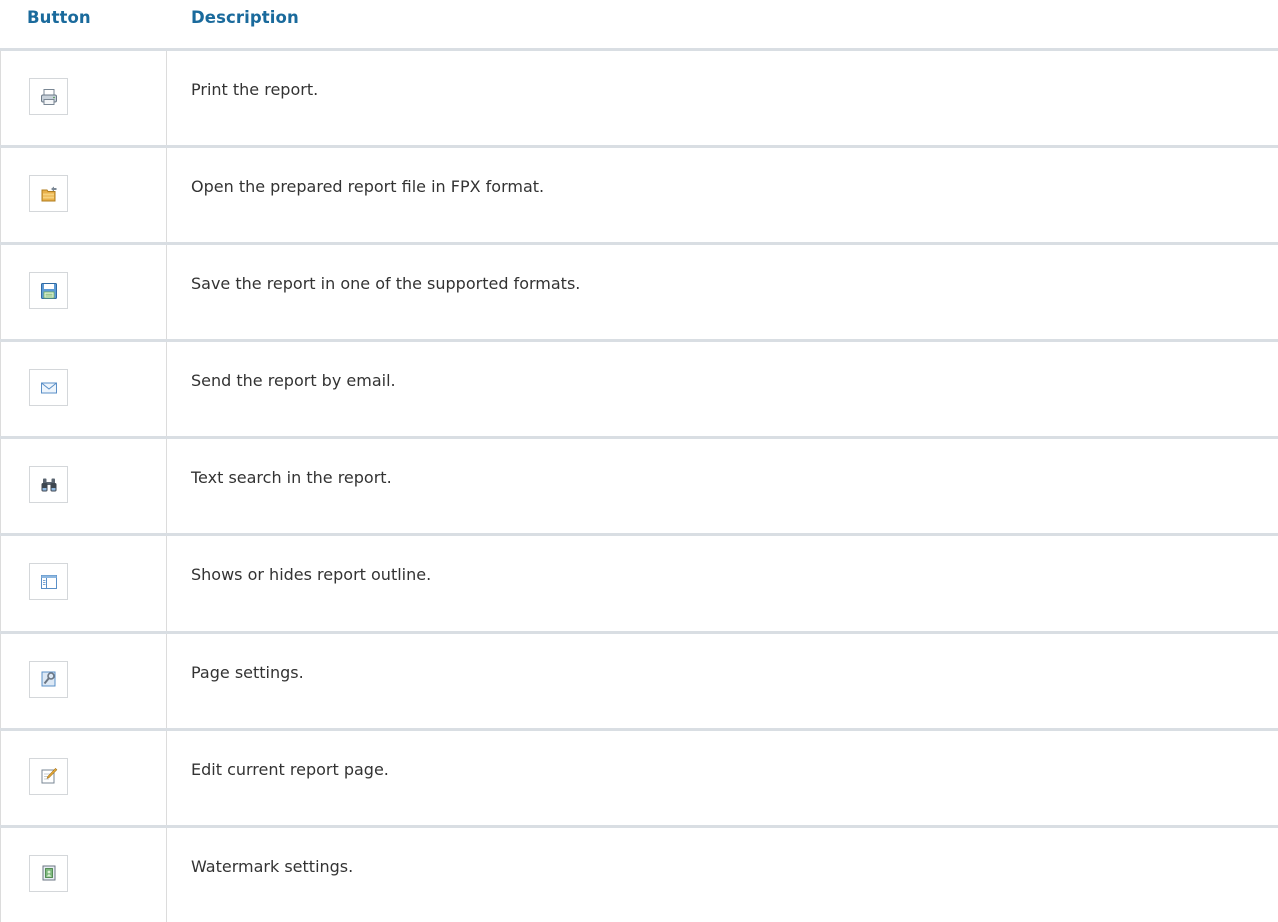 This screenshot has width=1278, height=922. I want to click on watermark-icon, so click(48, 873).